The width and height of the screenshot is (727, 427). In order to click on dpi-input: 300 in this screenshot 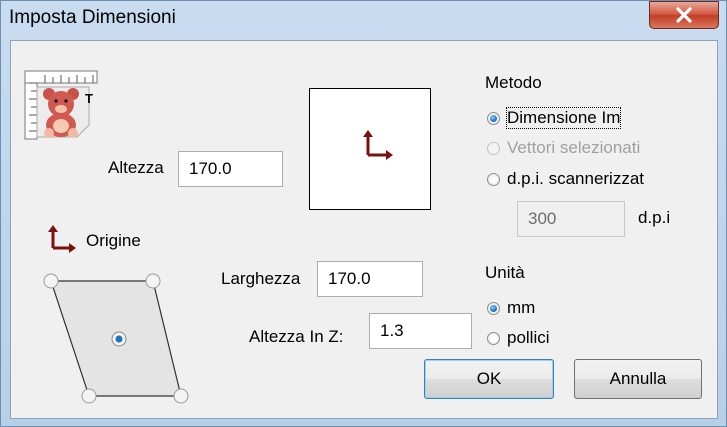, I will do `click(571, 219)`.